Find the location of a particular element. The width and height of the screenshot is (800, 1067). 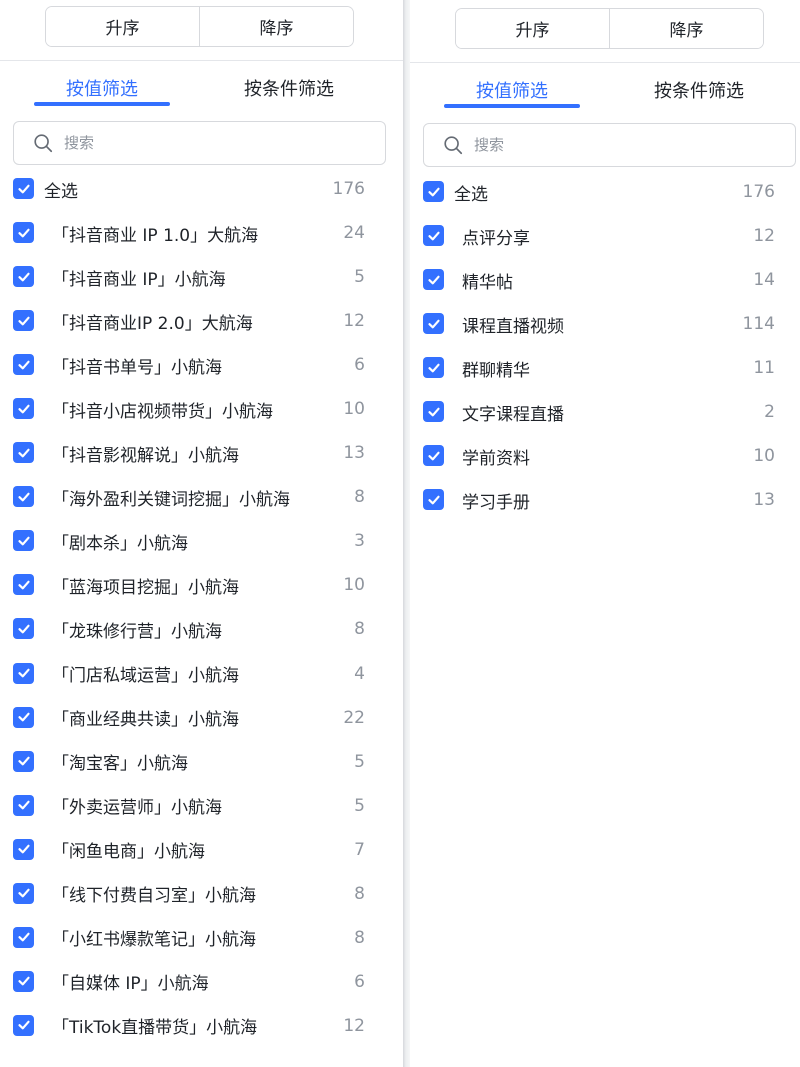

list-item: 「龙珠修行营」小航海 8 is located at coordinates (201, 629).